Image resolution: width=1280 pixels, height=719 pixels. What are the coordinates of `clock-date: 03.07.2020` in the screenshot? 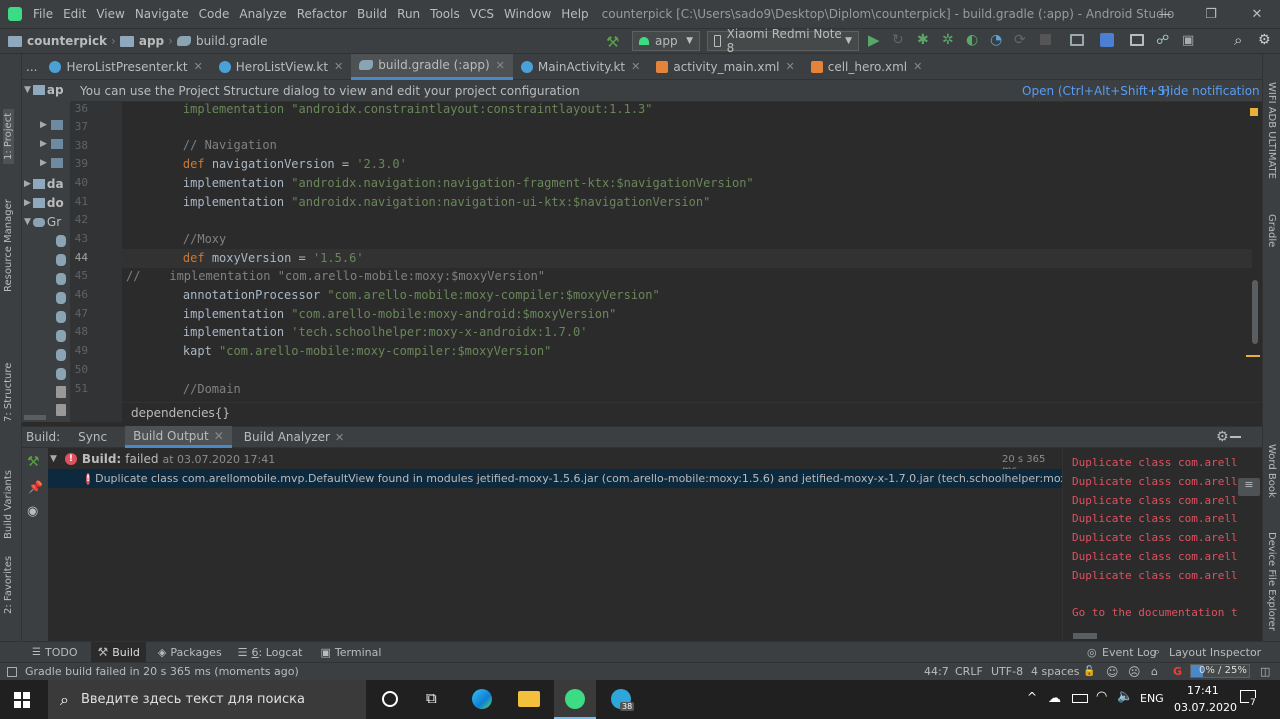 It's located at (1205, 707).